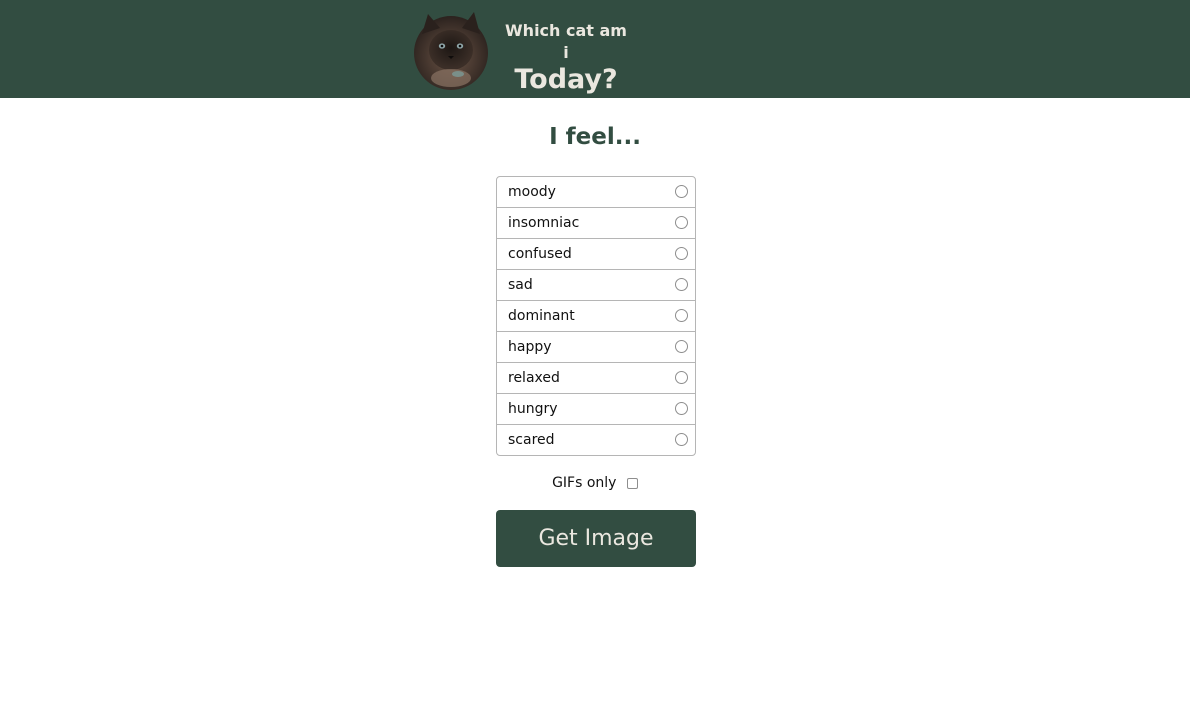  Describe the element at coordinates (520, 285) in the screenshot. I see `mood-option-label: sad` at that location.